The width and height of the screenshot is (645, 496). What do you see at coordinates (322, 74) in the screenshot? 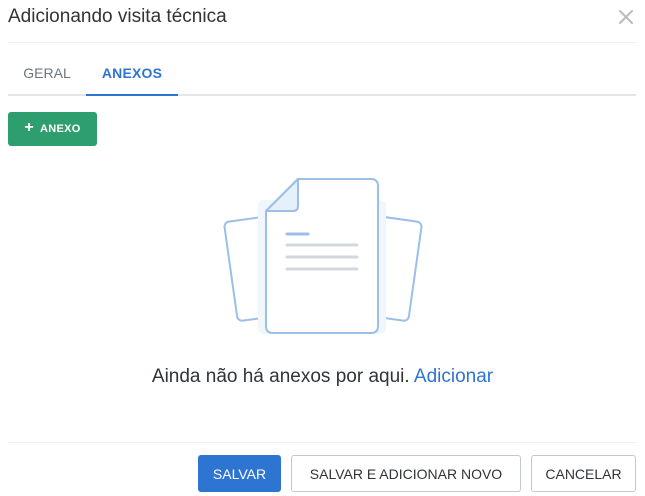
I see `tab-bar: GERAL ANEXOS` at bounding box center [322, 74].